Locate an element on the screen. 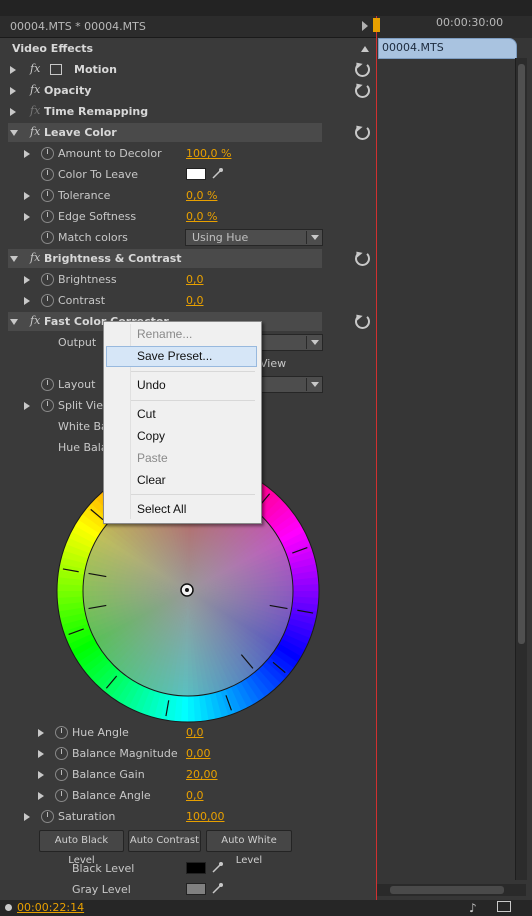 Image resolution: width=532 pixels, height=916 pixels. edge-softness-value: 0,0 % is located at coordinates (201, 216).